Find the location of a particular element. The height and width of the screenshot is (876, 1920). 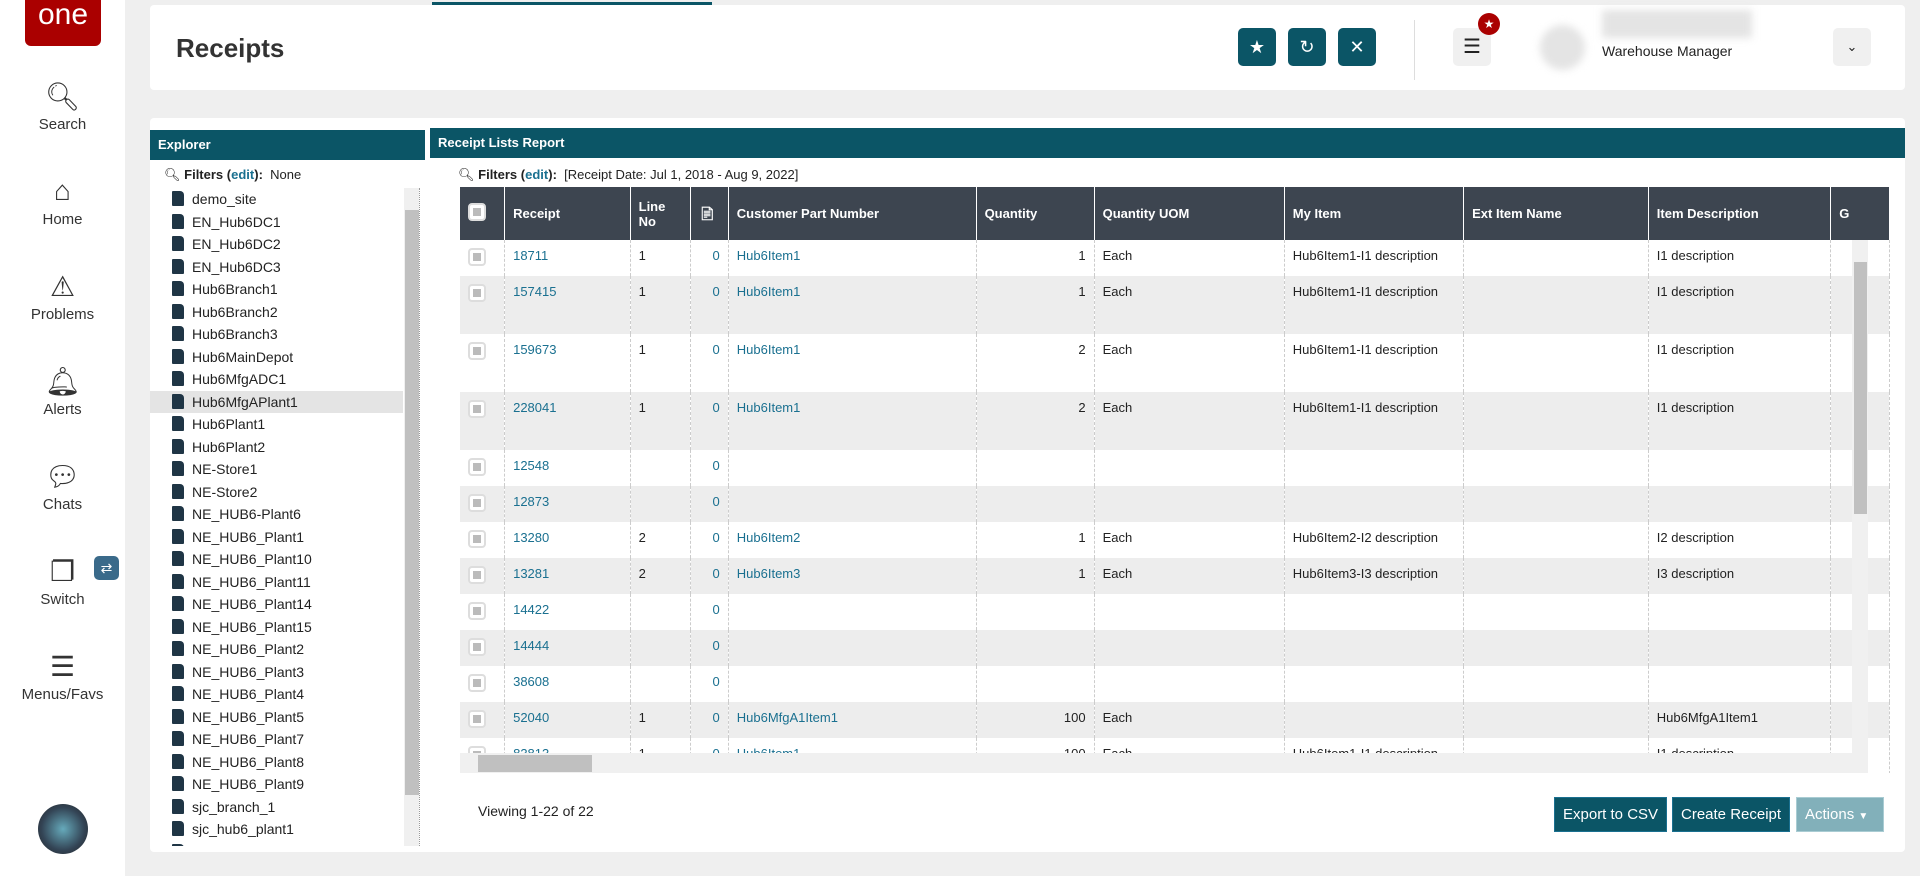

horizontal-scrollbar is located at coordinates (1164, 763).